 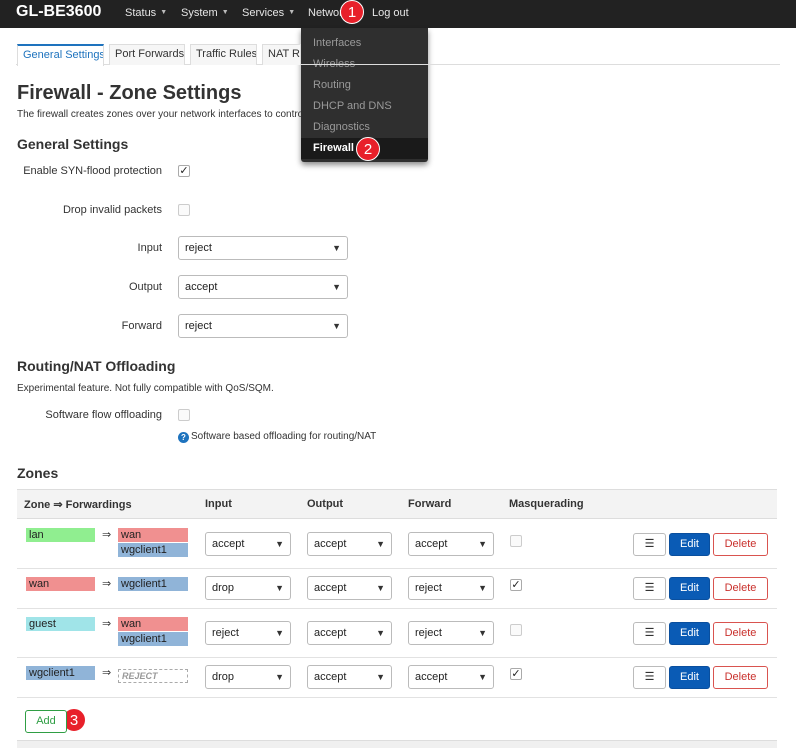 I want to click on help-icon: ?, so click(x=183, y=437).